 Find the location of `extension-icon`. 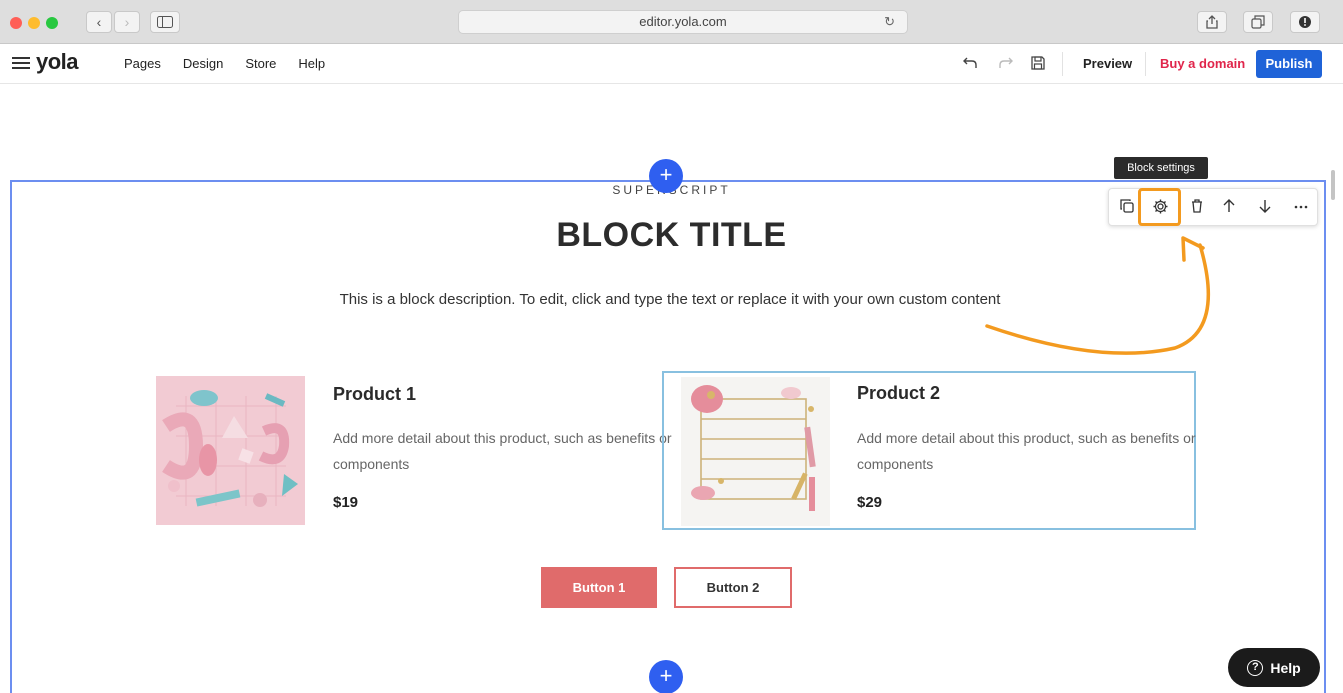

extension-icon is located at coordinates (1305, 22).